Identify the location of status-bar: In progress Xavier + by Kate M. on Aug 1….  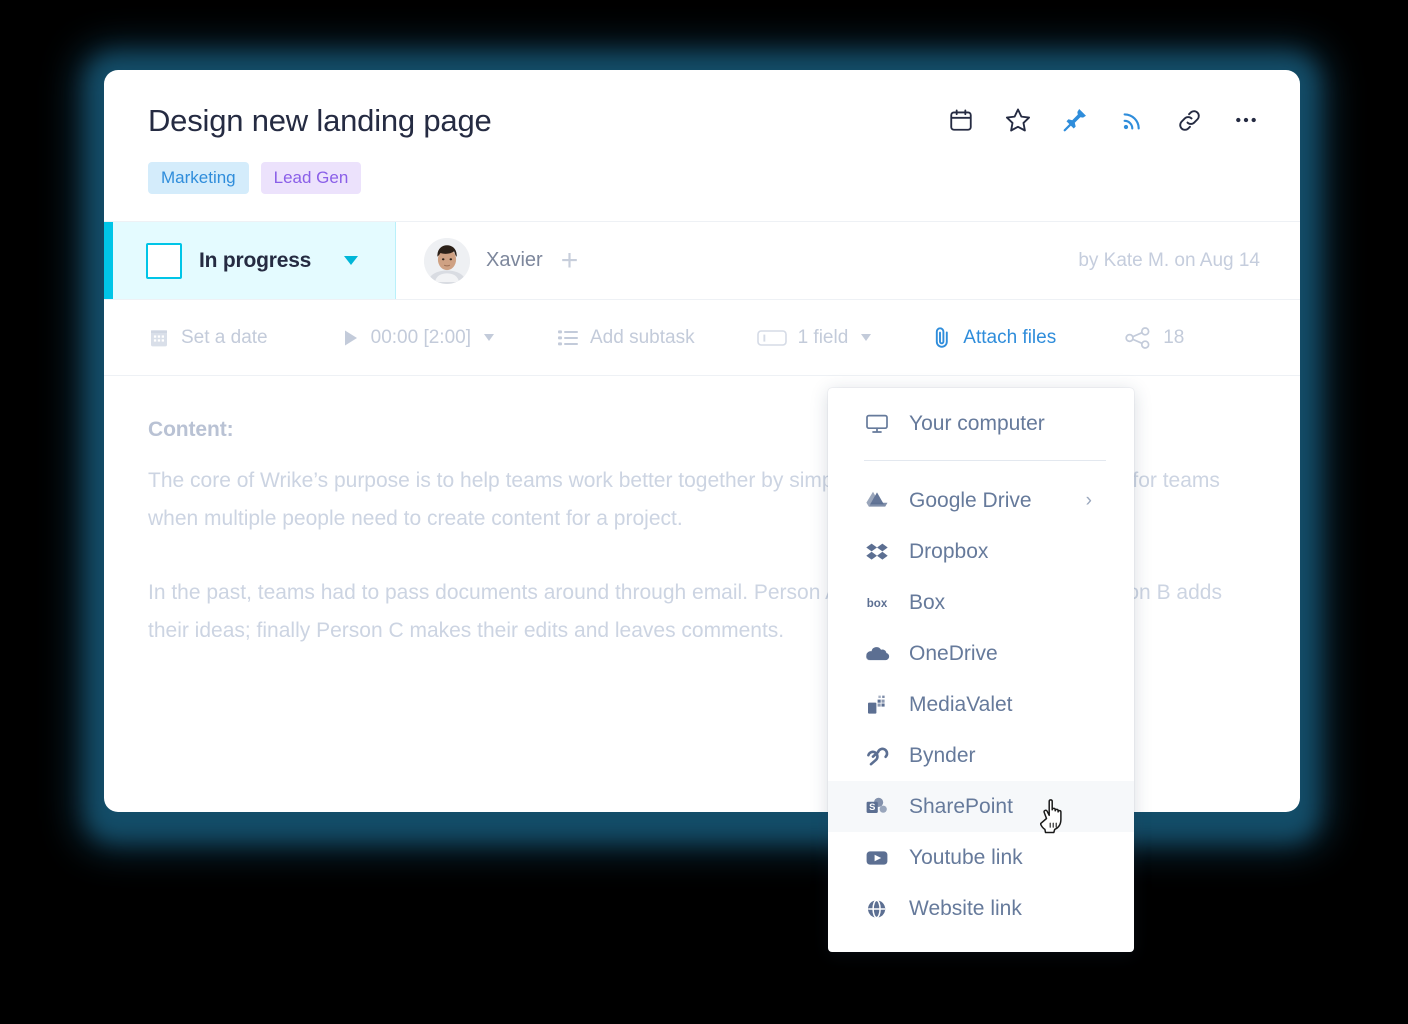
(702, 261).